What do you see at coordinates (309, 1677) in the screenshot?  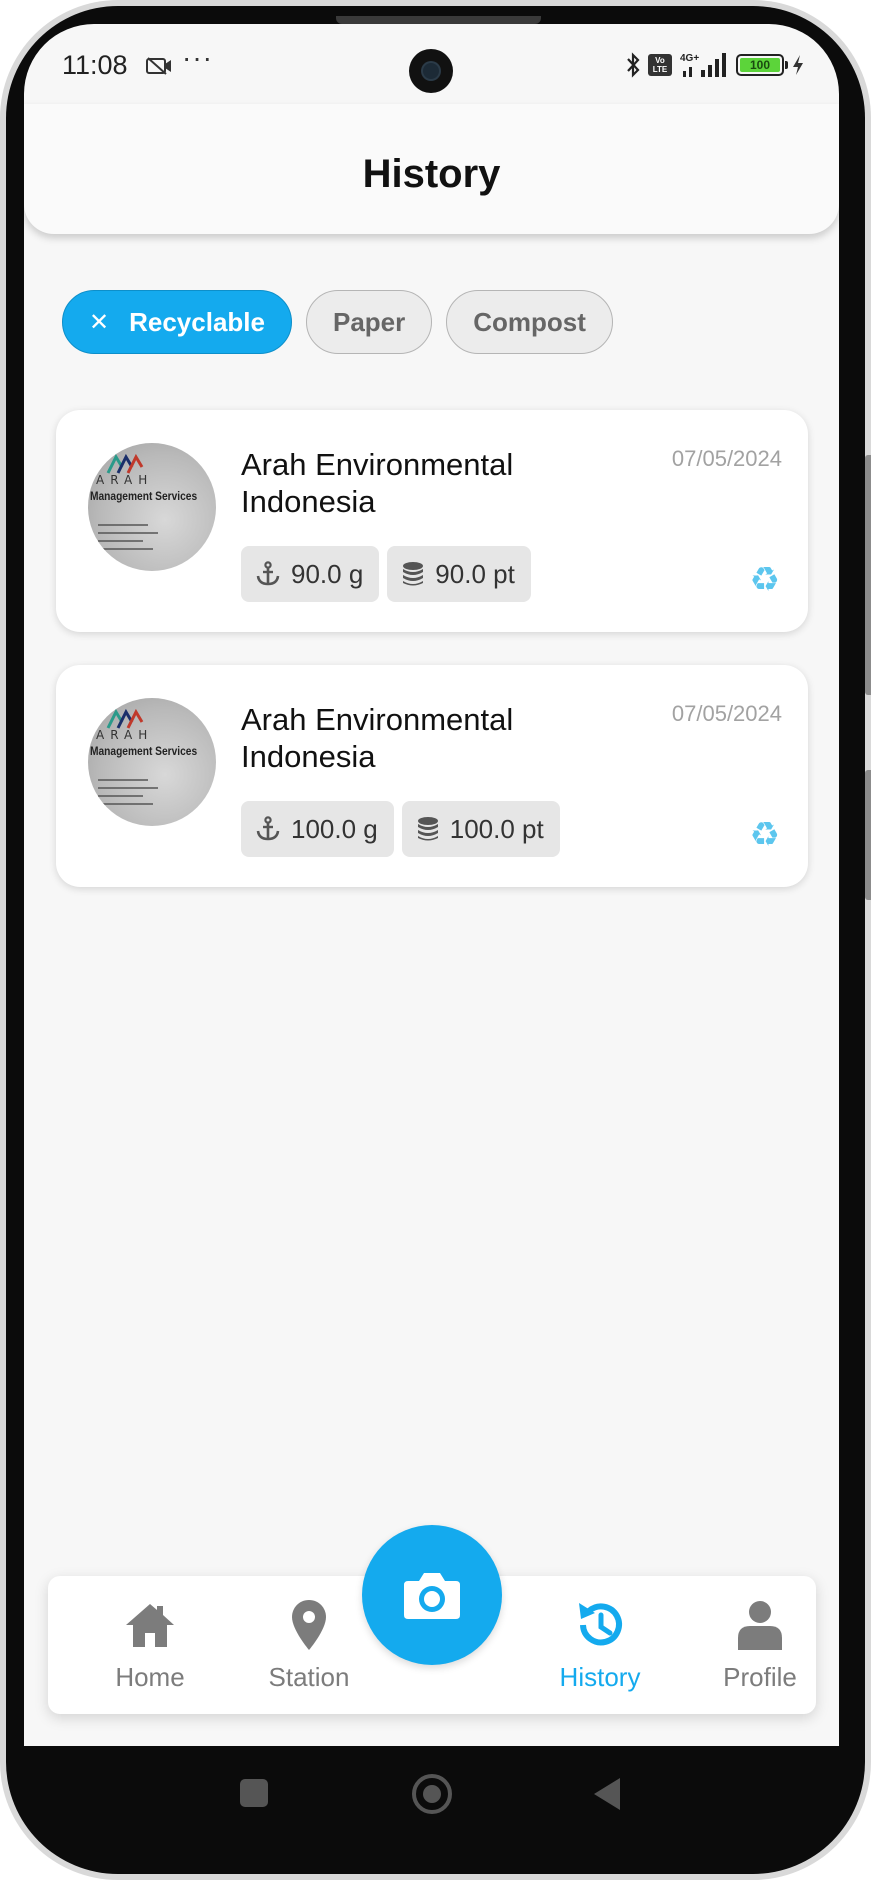 I see `nav-label: Station` at bounding box center [309, 1677].